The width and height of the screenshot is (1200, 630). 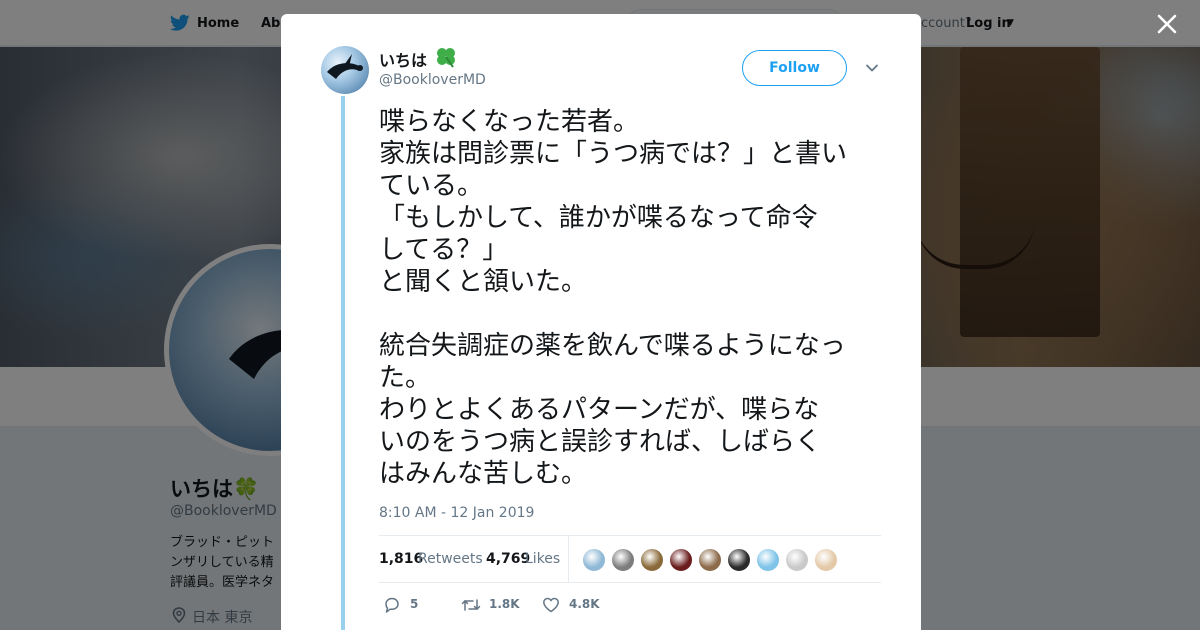 I want to click on like-count-short: 4.8K, so click(x=584, y=604).